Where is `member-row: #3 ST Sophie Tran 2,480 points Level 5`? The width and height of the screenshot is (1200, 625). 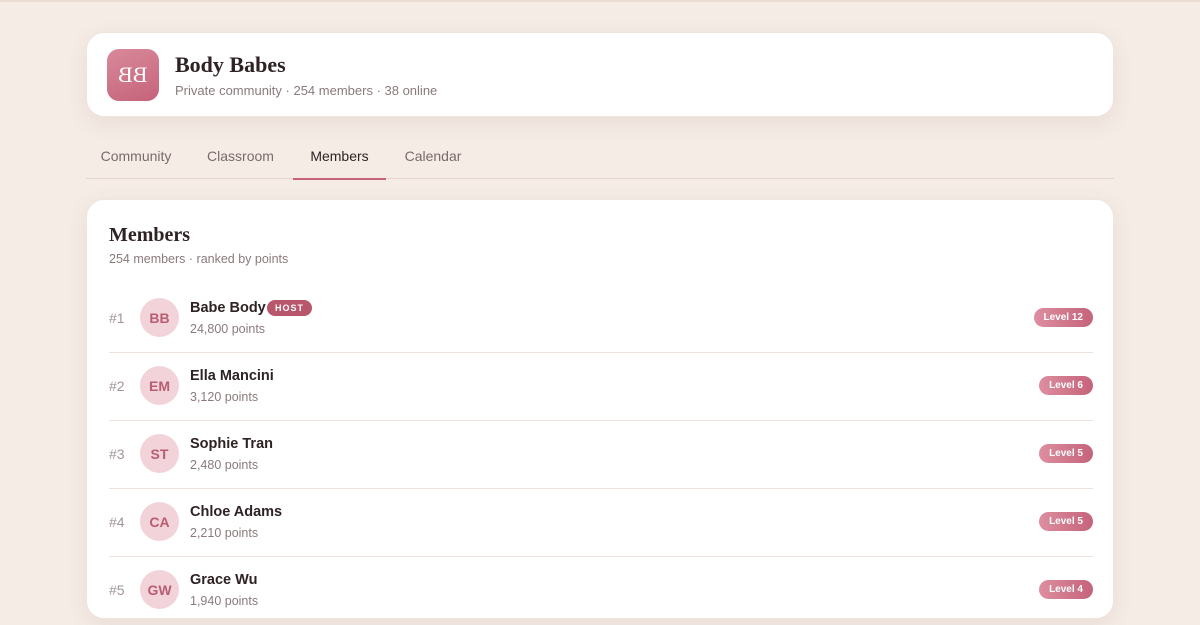 member-row: #3 ST Sophie Tran 2,480 points Level 5 is located at coordinates (601, 455).